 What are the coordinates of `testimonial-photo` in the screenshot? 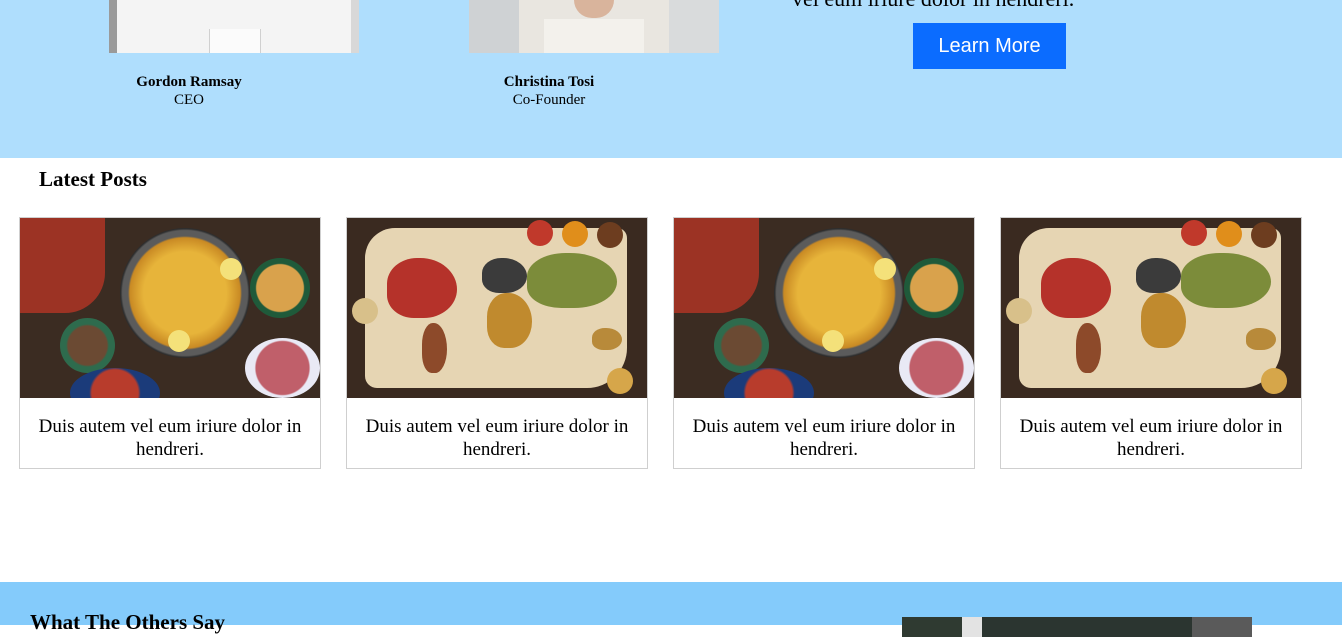 It's located at (1077, 627).